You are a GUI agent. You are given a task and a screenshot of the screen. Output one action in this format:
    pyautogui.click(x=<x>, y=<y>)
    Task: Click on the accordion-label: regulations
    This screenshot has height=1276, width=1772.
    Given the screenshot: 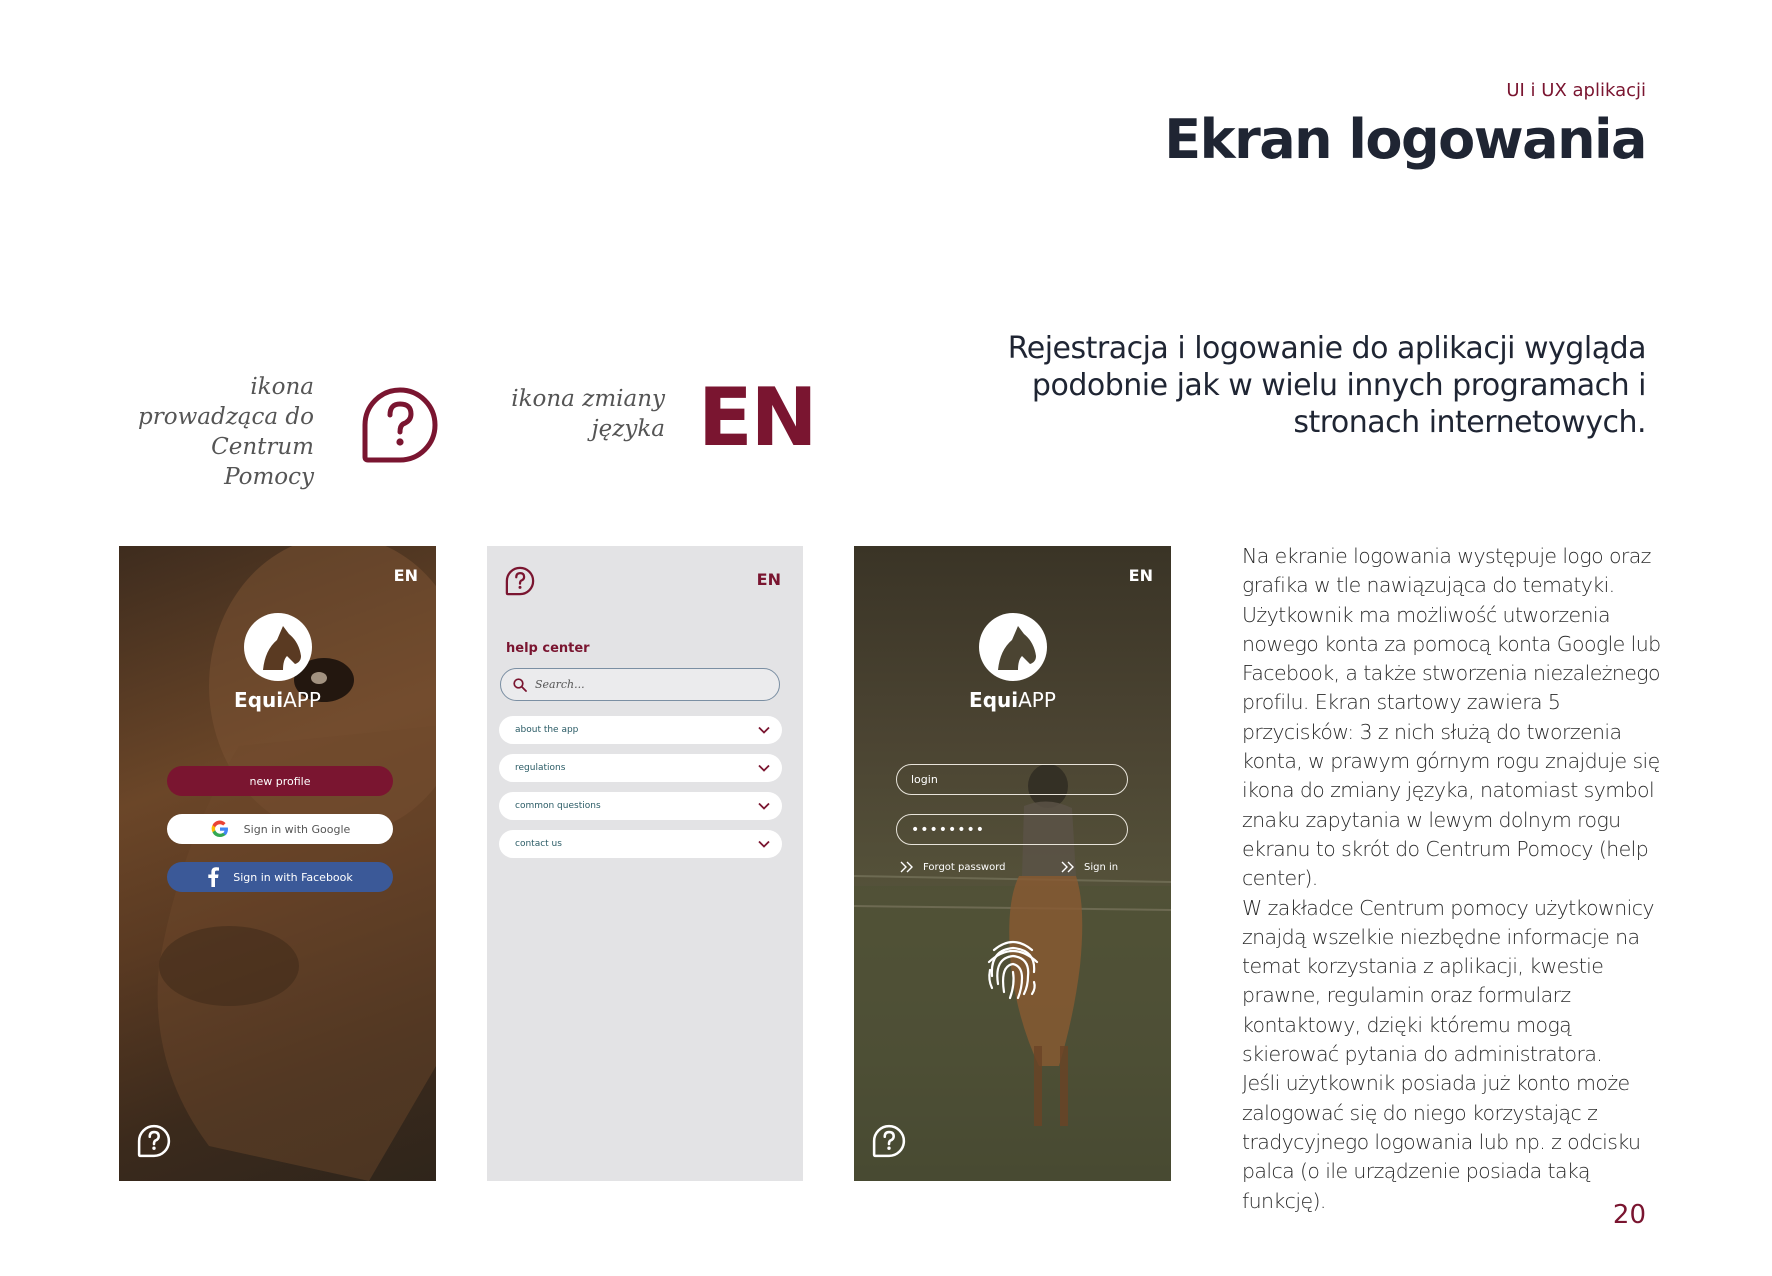 What is the action you would take?
    pyautogui.click(x=540, y=768)
    